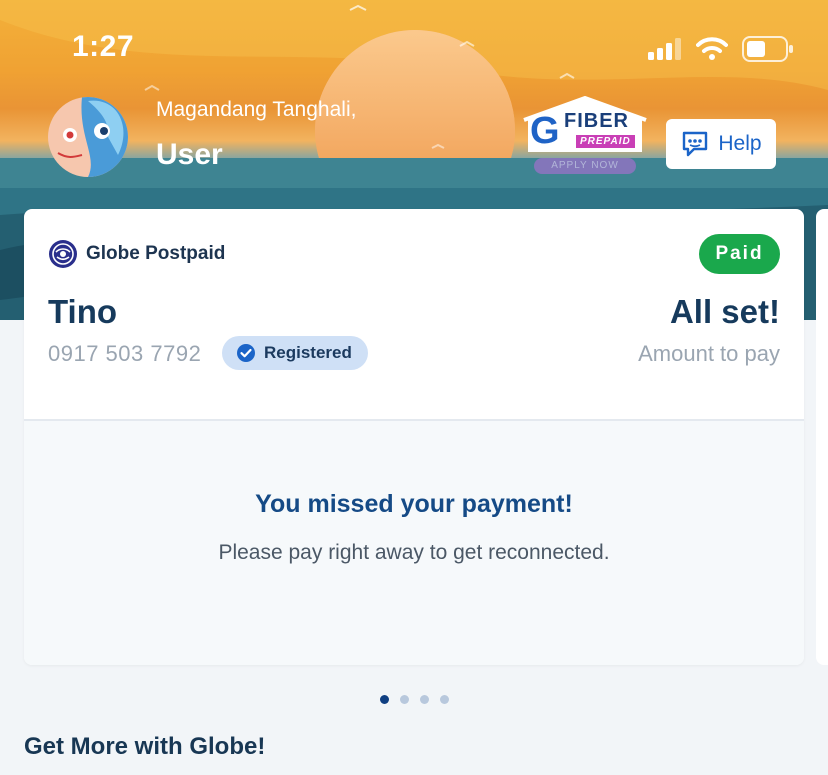  I want to click on brand-row: Globe Postpaid, so click(136, 254).